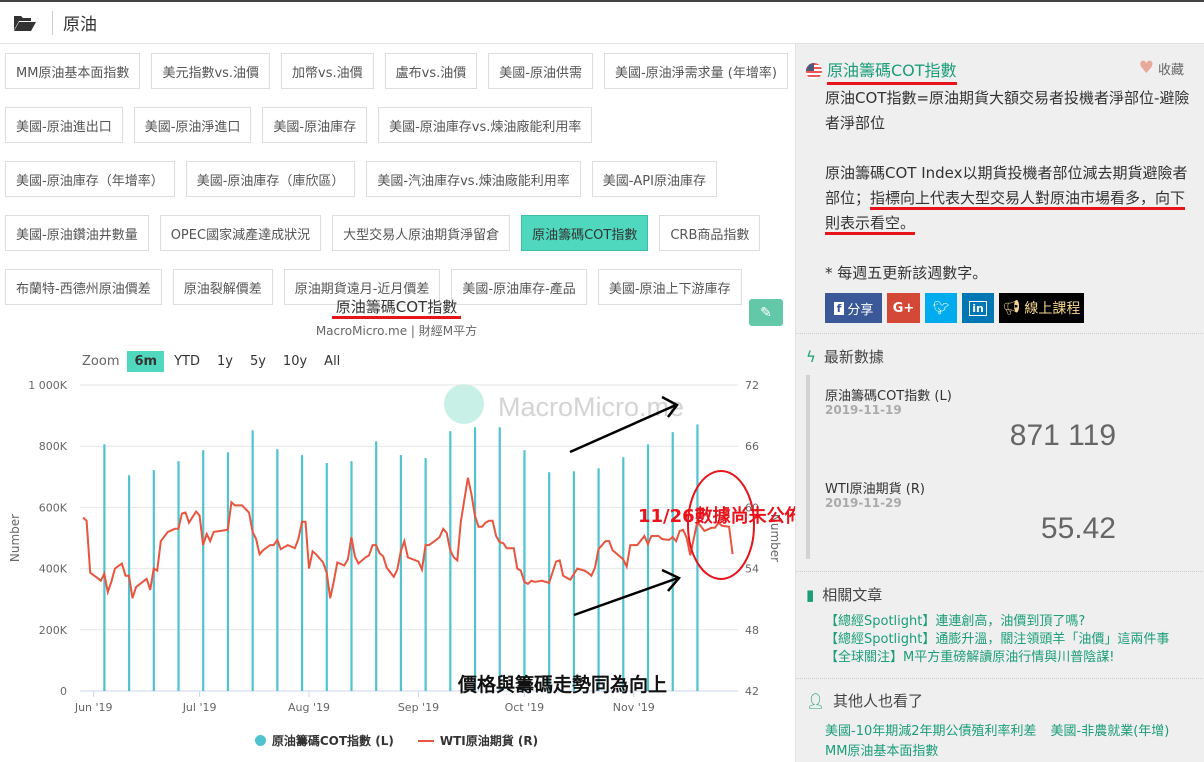 This screenshot has height=762, width=1204. I want to click on wti-line, so click(408, 538).